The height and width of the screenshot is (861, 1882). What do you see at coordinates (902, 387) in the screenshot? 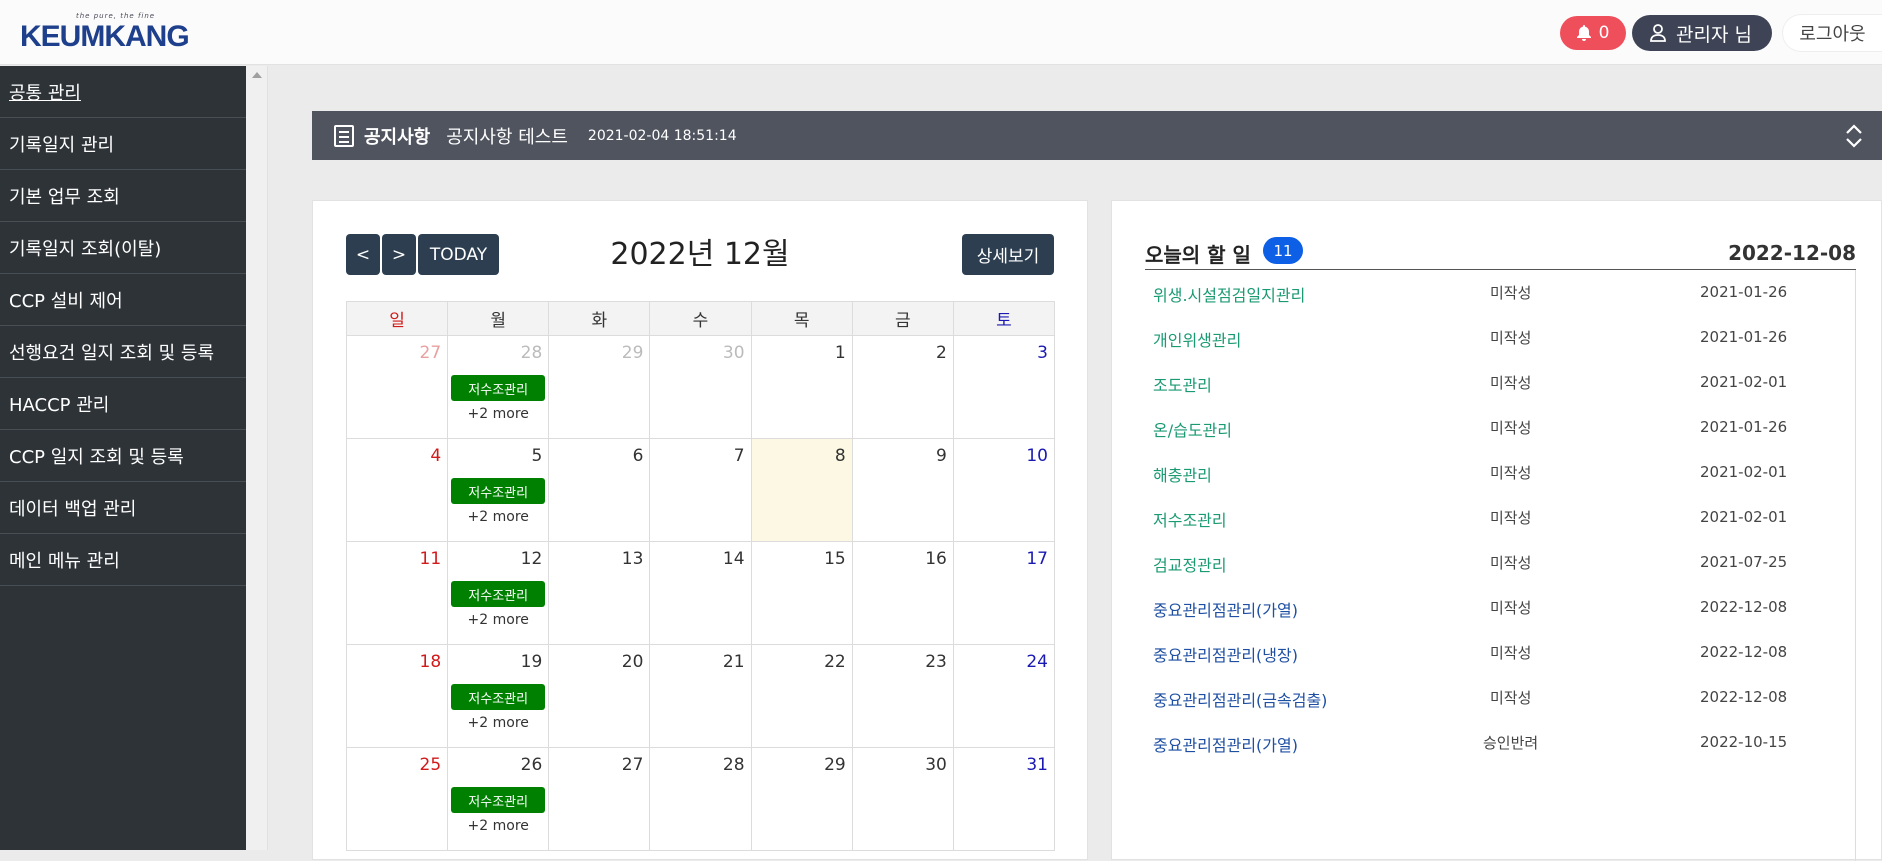
I see `calendar-day-cell: 2` at bounding box center [902, 387].